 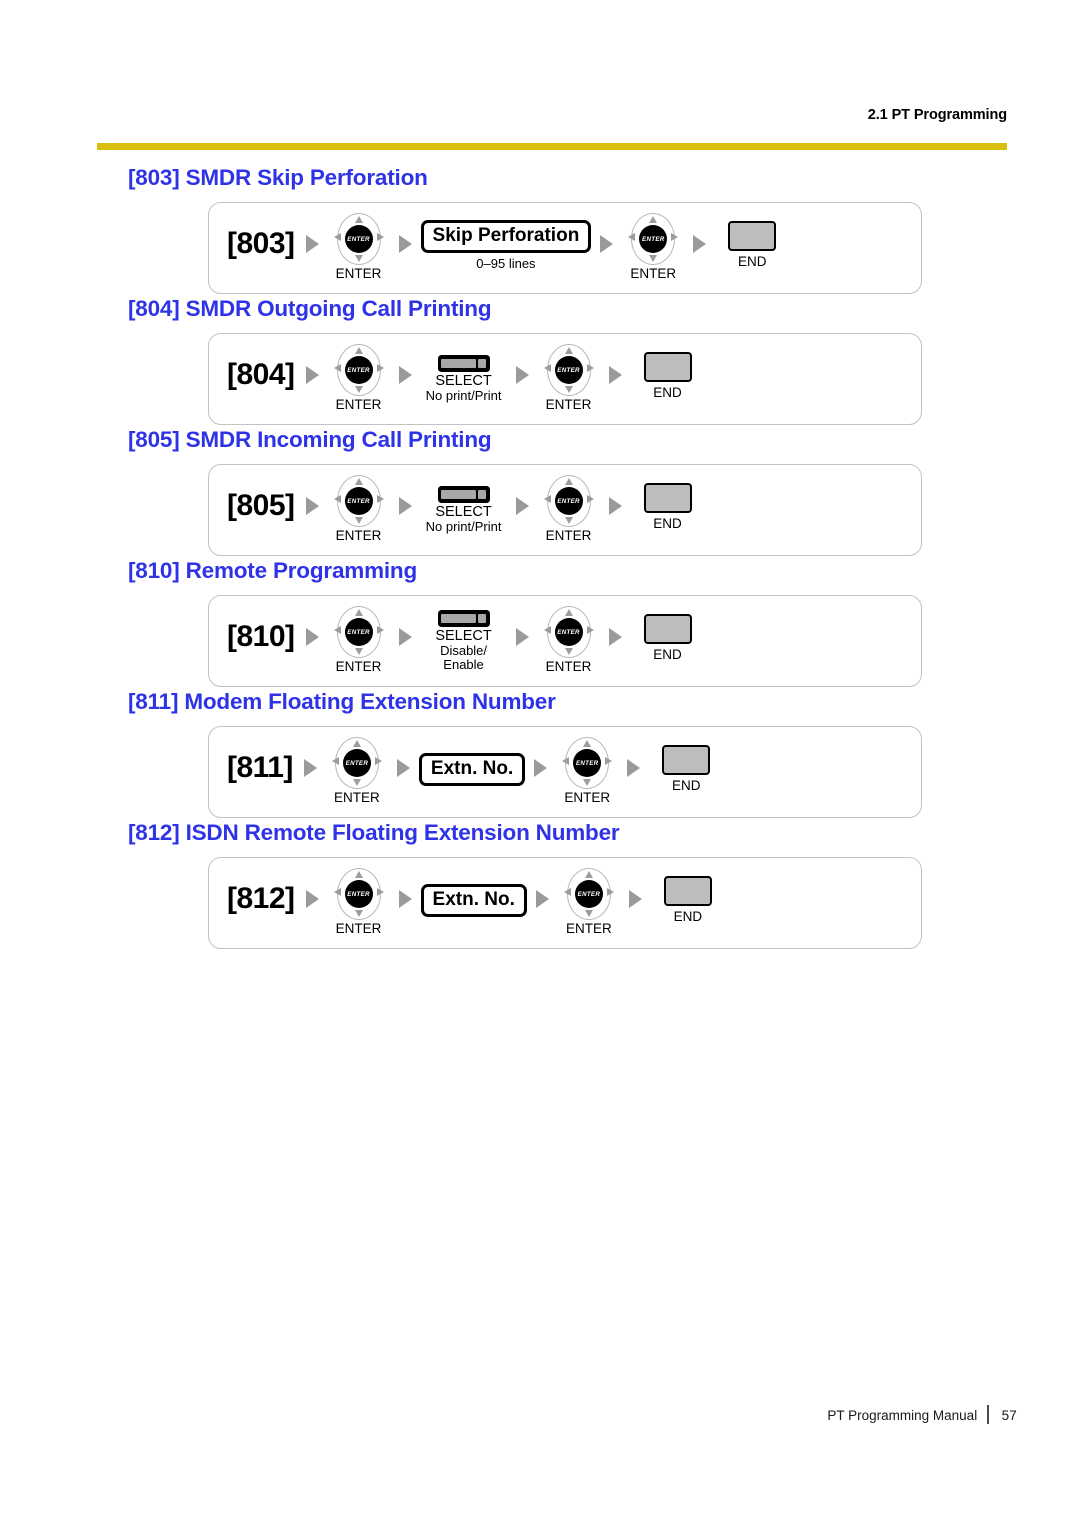 I want to click on program-code-label: [811], so click(x=260, y=767).